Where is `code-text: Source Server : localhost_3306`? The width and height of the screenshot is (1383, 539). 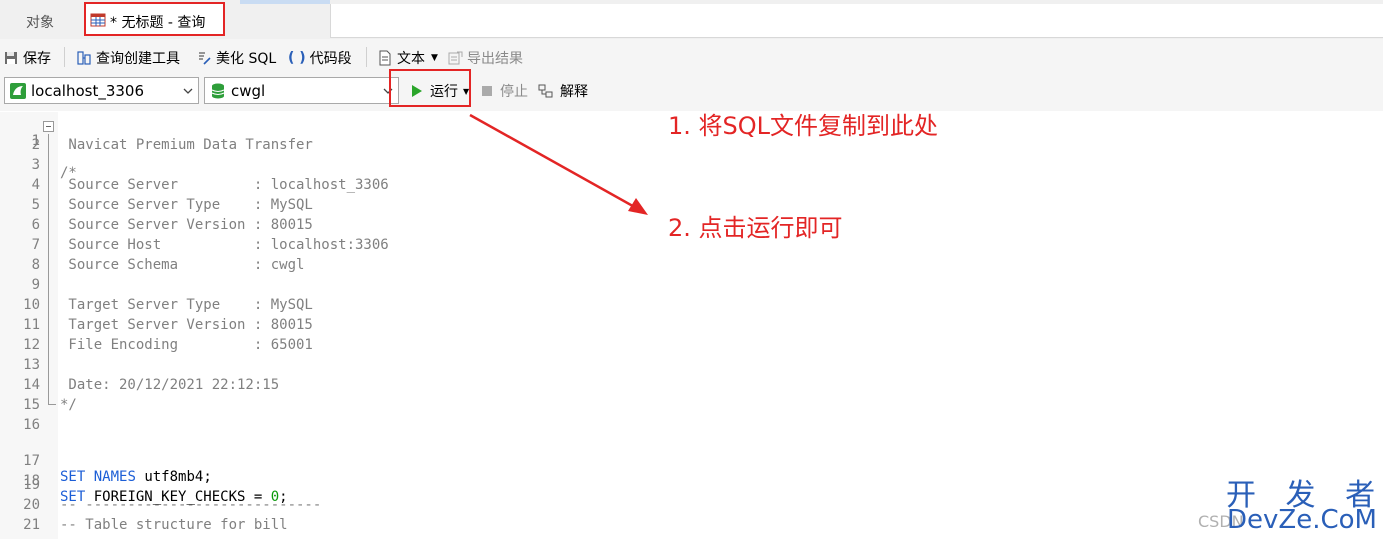
code-text: Source Server : localhost_3306 is located at coordinates (224, 185).